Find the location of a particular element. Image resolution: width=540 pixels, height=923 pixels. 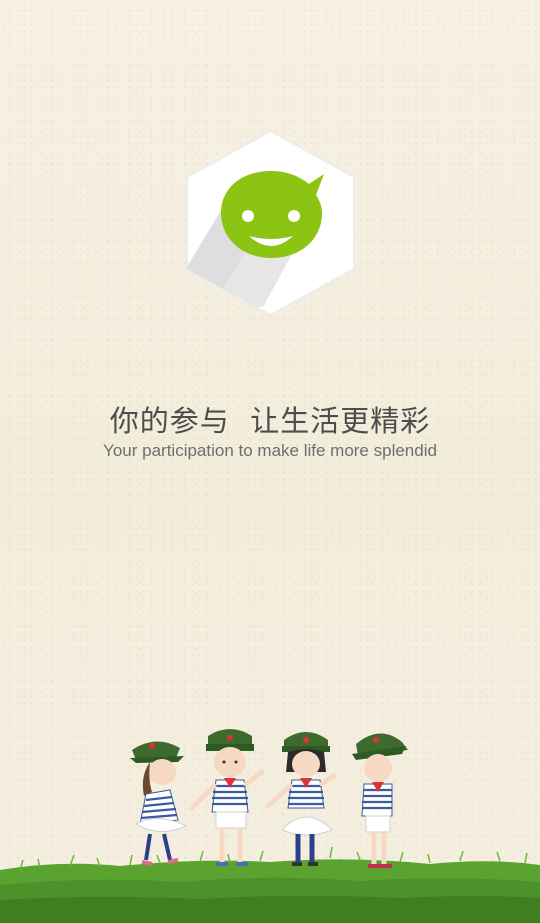

child-2-figure is located at coordinates (227, 797).